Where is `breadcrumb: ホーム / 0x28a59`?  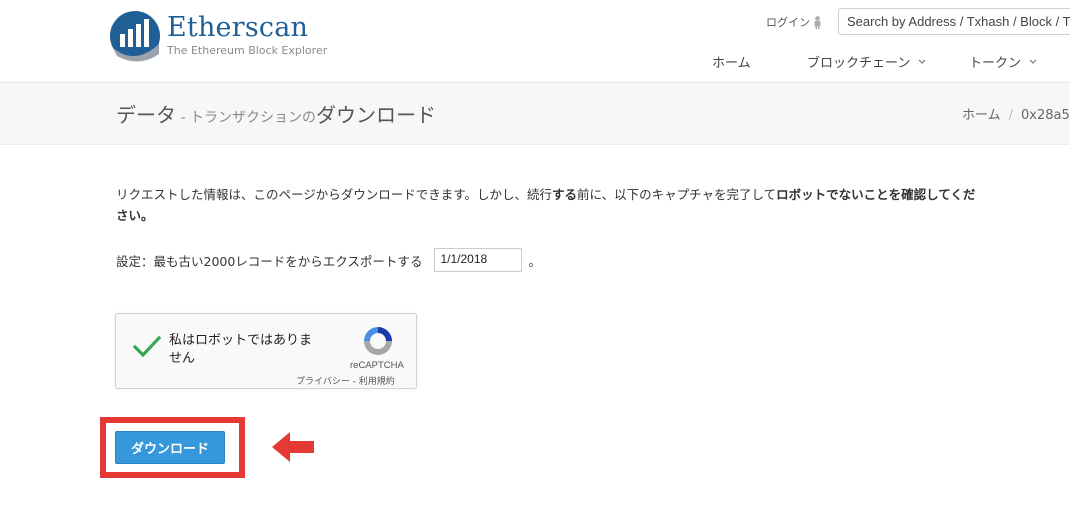
breadcrumb: ホーム / 0x28a59 is located at coordinates (1016, 113).